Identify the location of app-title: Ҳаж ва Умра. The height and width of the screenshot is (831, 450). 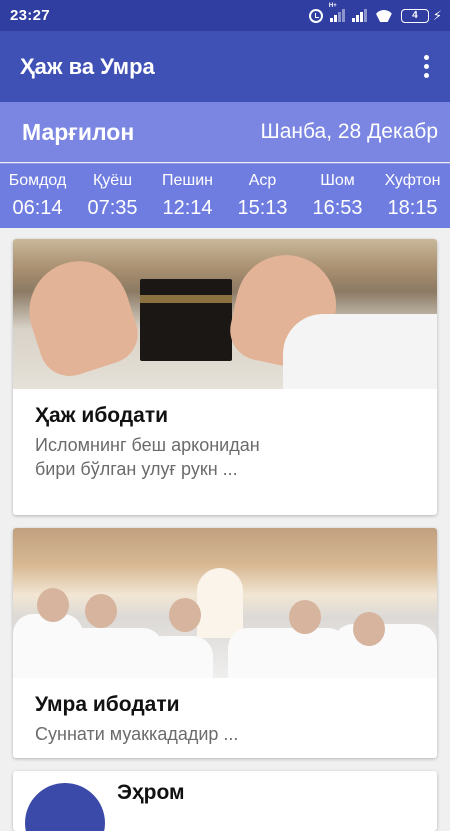
(87, 66).